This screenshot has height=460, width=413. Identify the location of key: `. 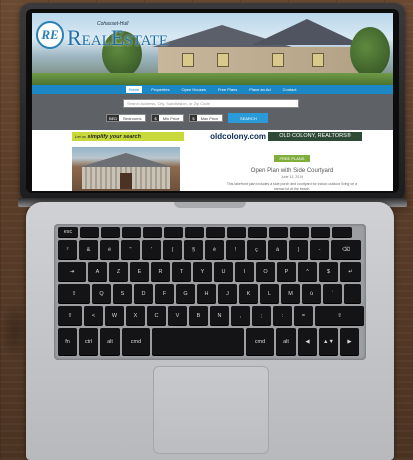
(332, 293).